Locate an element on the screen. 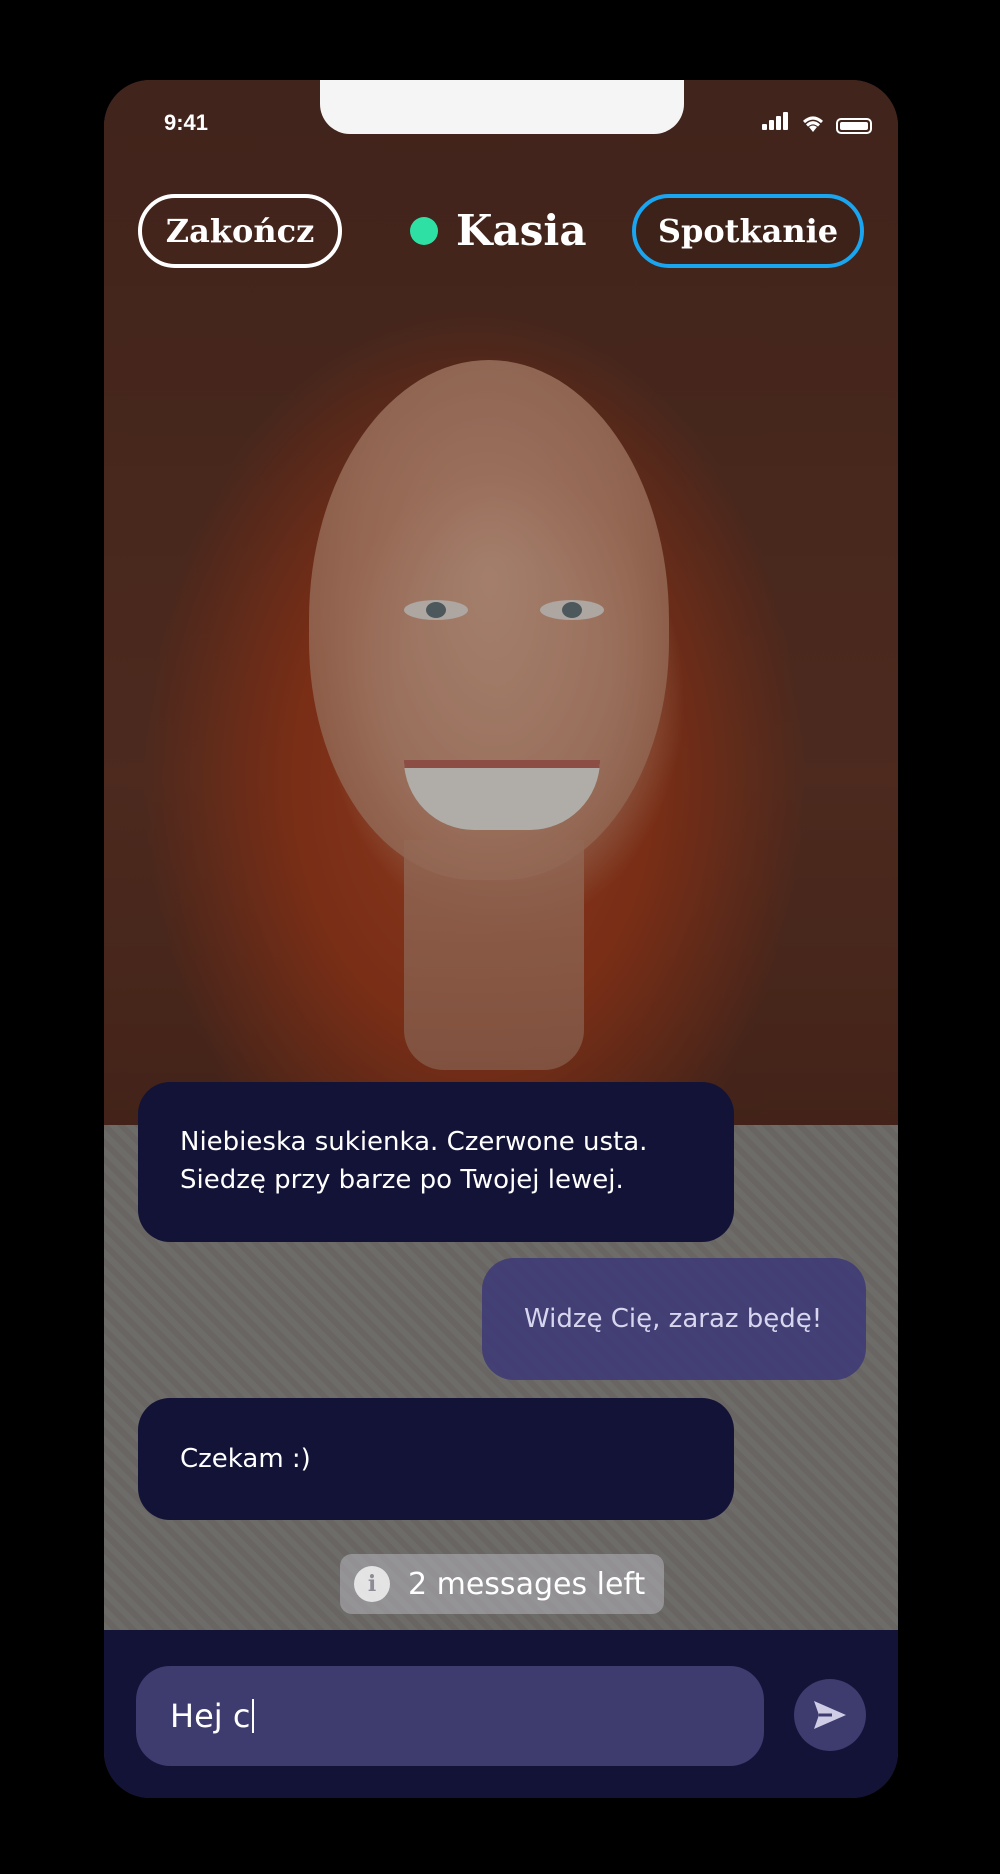  message-outgoing: Widzę Cię, zaraz będę! is located at coordinates (674, 1319).